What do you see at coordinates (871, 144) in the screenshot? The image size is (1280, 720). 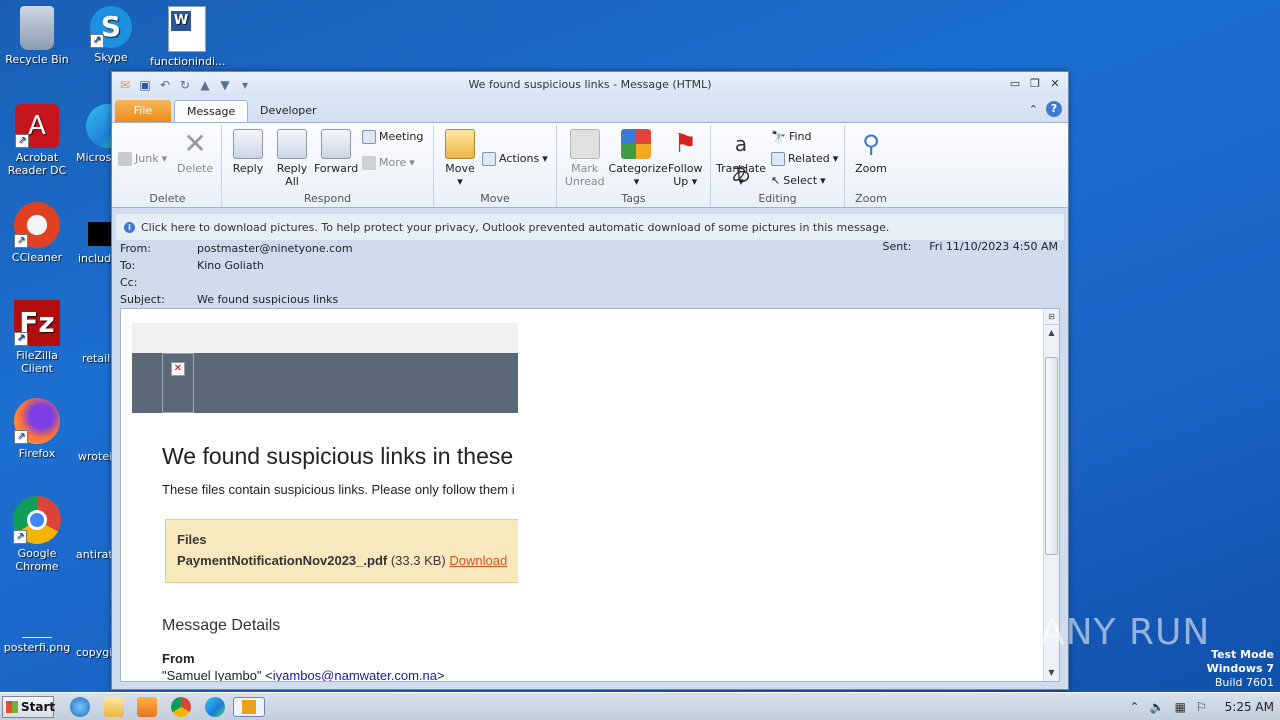 I see `magnifier-icon: ⚲` at bounding box center [871, 144].